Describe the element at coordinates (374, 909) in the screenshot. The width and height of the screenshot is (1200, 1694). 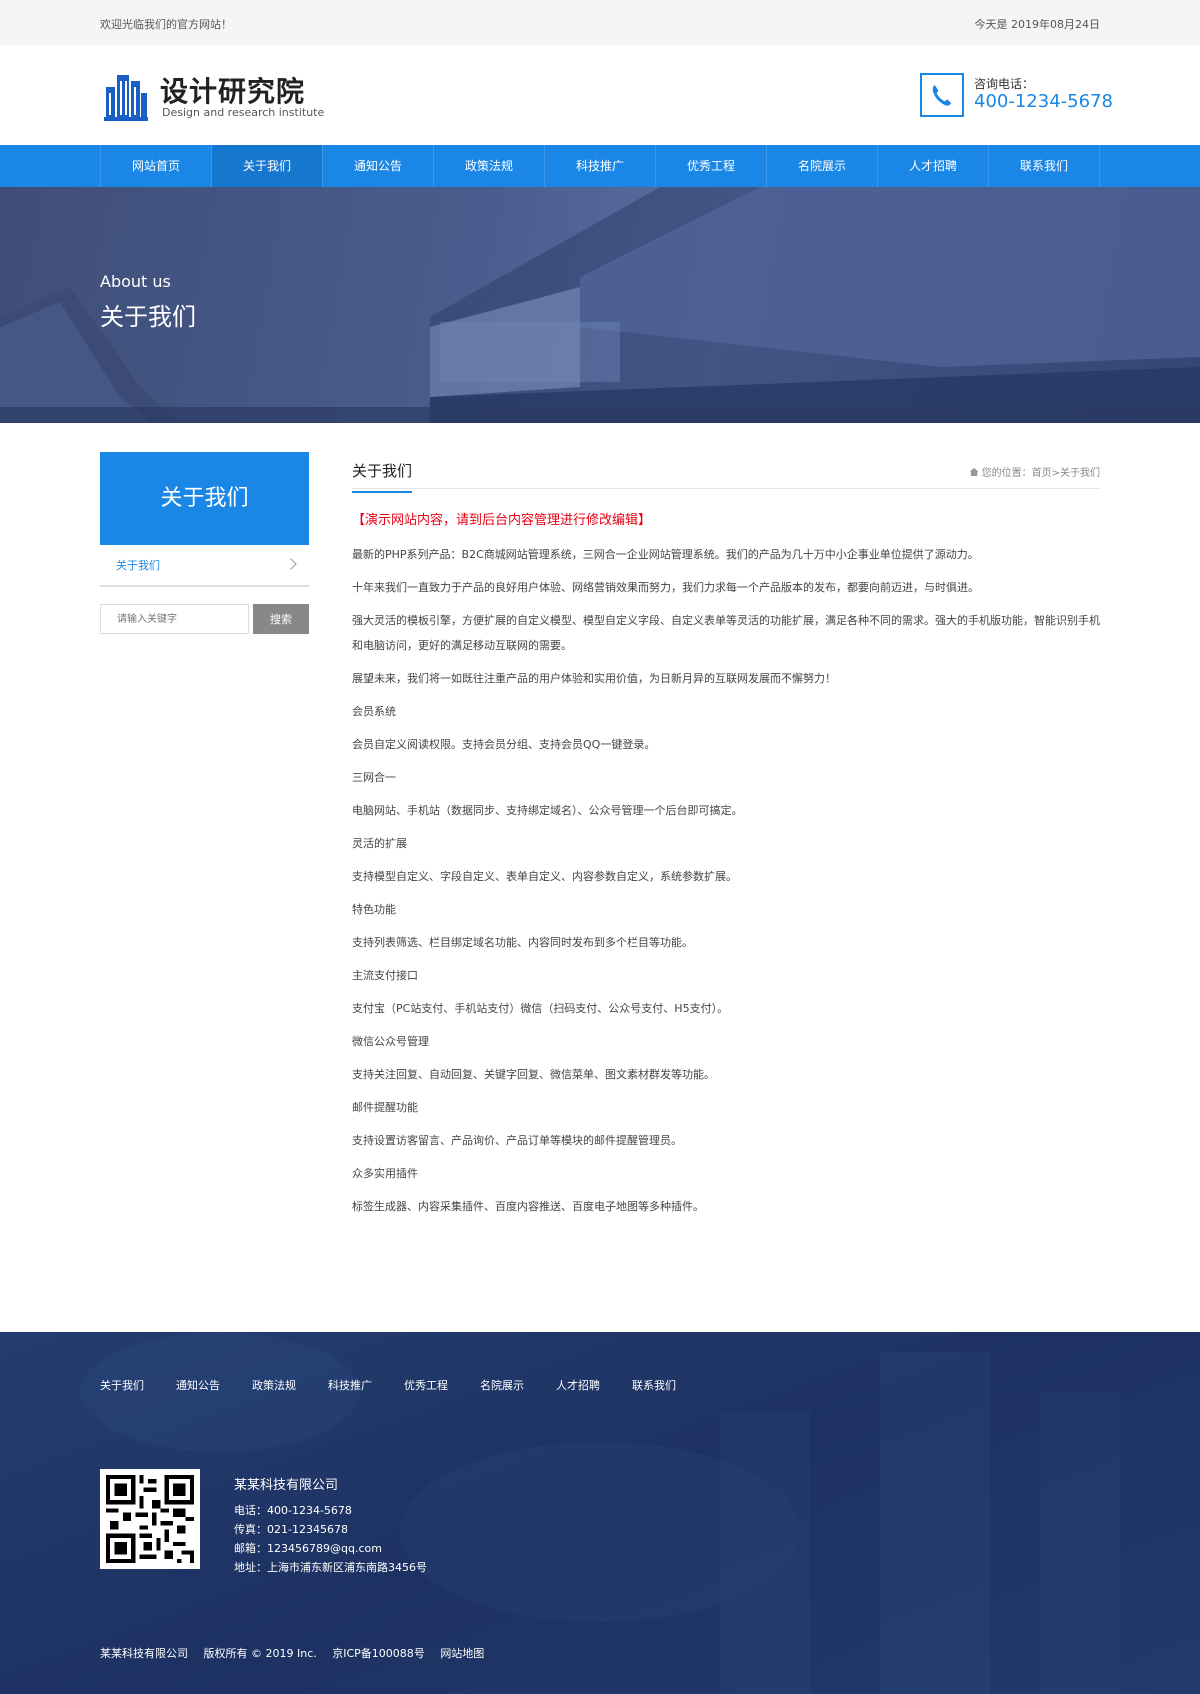
I see `article-paragraph: 特色功能` at that location.